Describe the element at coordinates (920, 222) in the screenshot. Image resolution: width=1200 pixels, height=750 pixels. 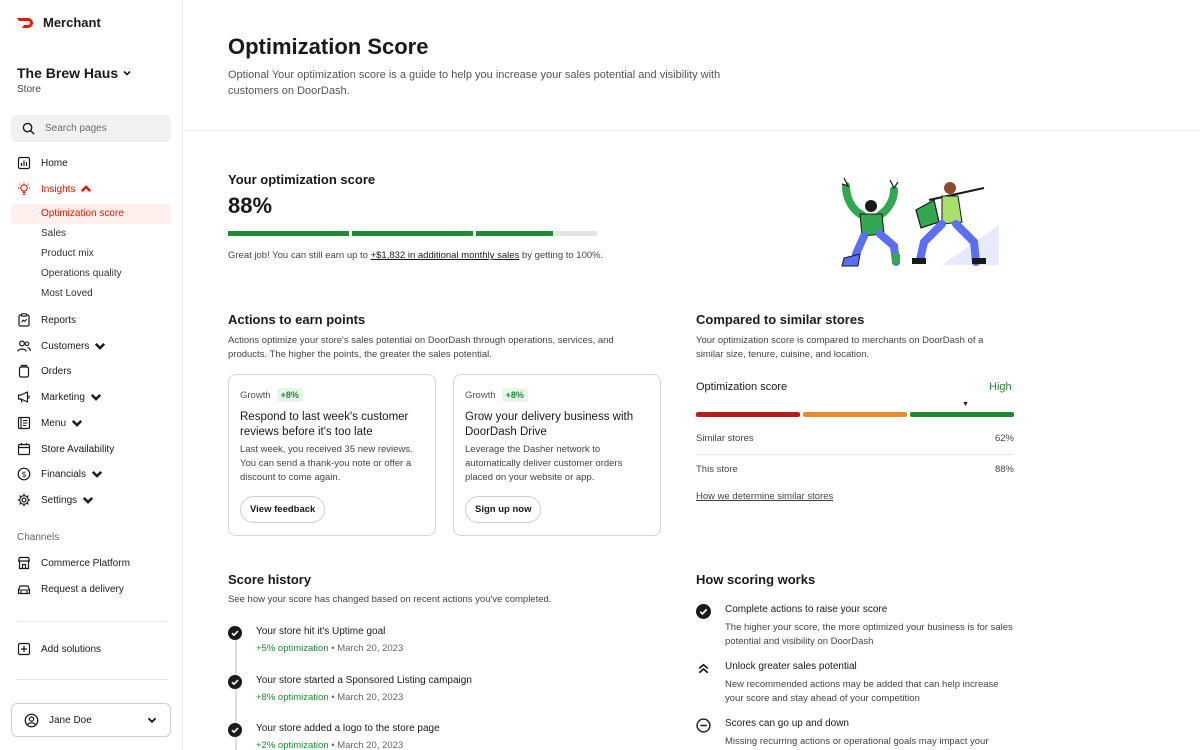
I see `celebration-illustration` at that location.